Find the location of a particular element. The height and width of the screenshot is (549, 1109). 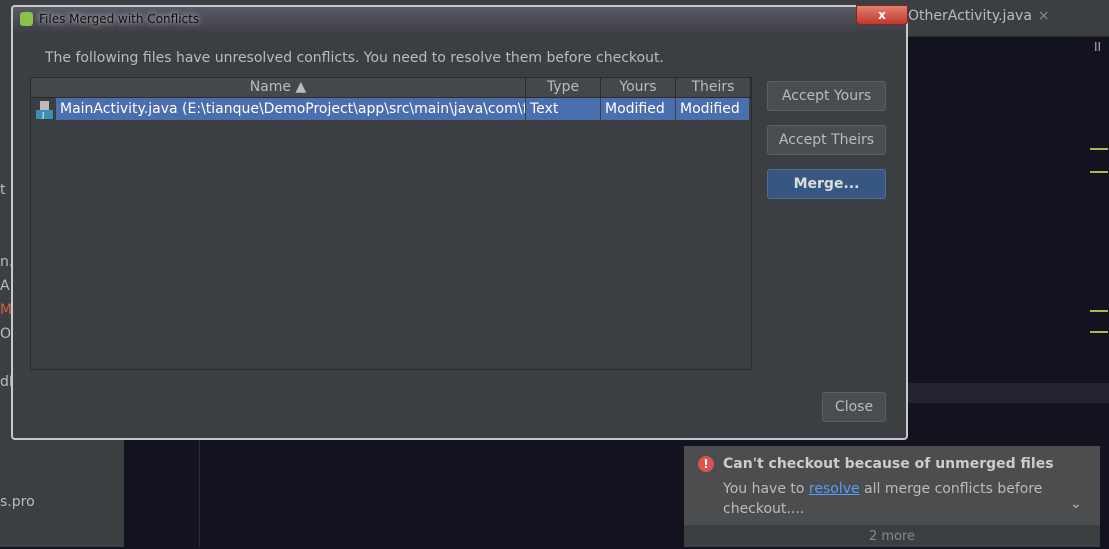

java-file-icon: J is located at coordinates (44, 110).